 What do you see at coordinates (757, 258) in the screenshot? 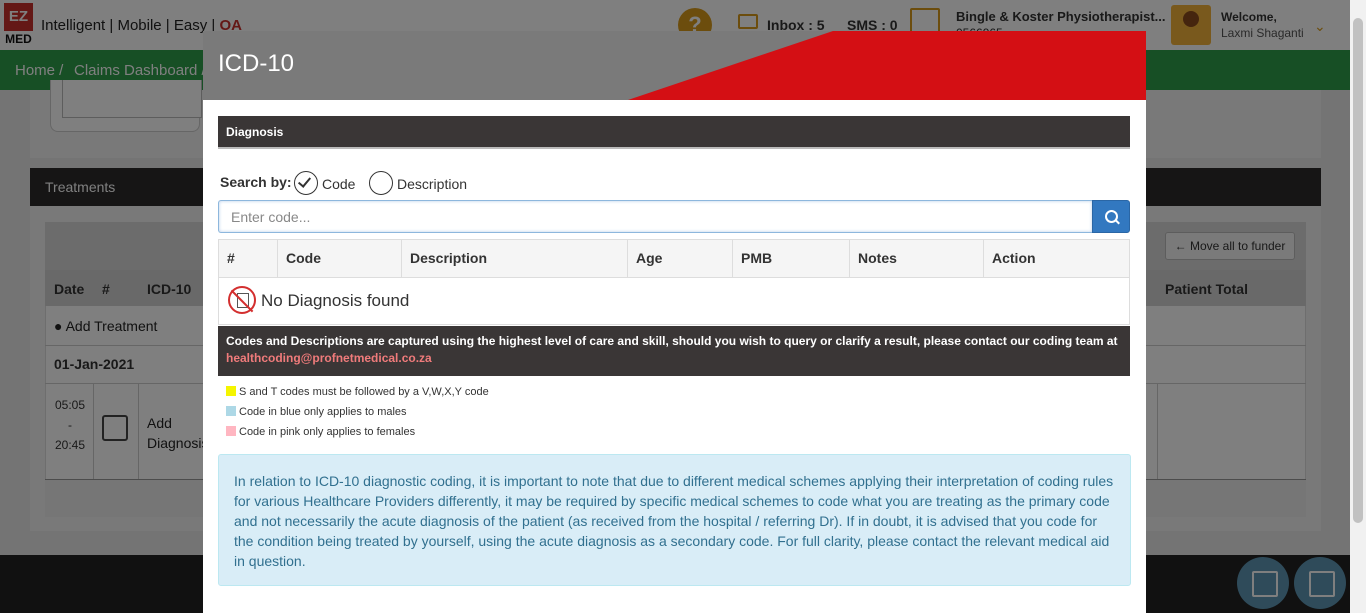
I see `col-pmb: PMB` at bounding box center [757, 258].